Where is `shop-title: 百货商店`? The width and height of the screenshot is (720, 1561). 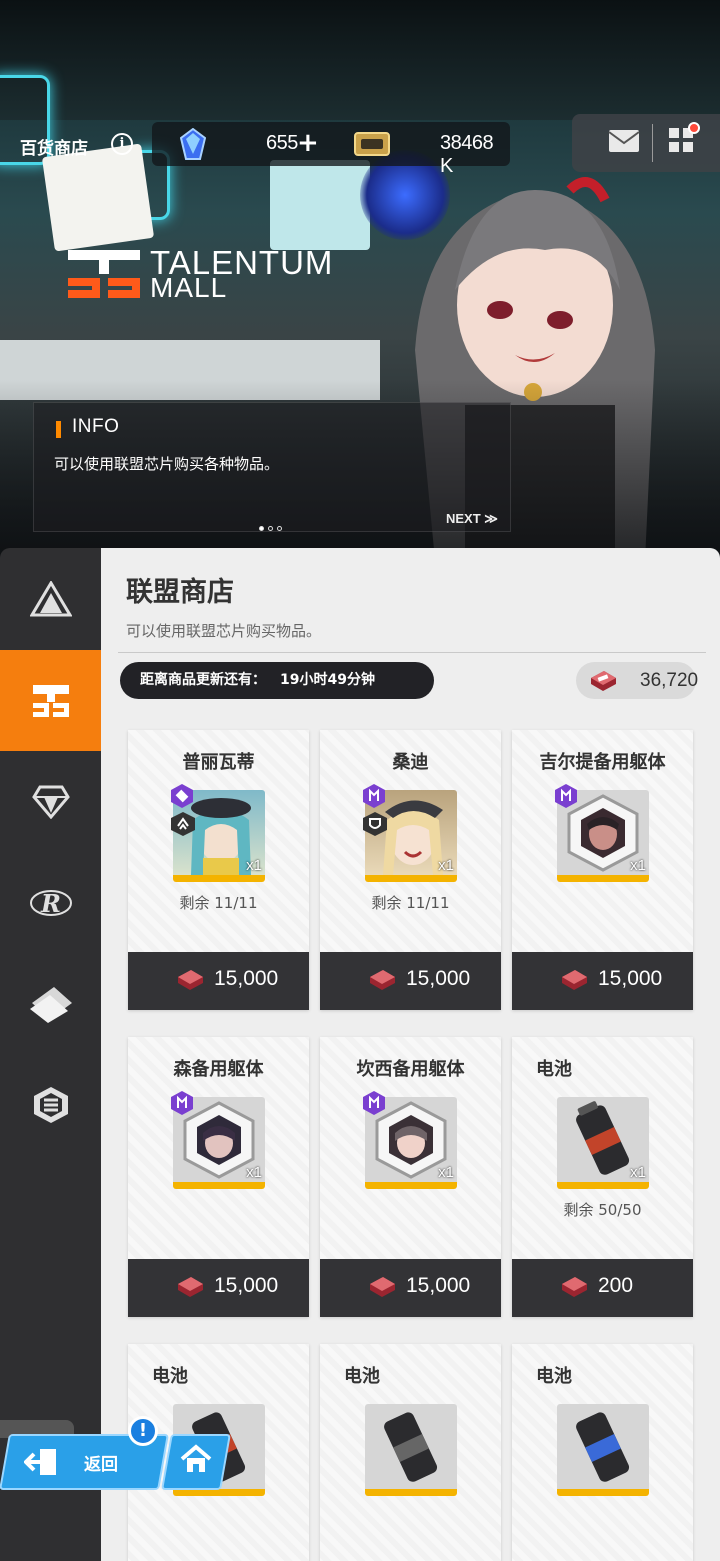
shop-title: 百货商店 is located at coordinates (54, 149).